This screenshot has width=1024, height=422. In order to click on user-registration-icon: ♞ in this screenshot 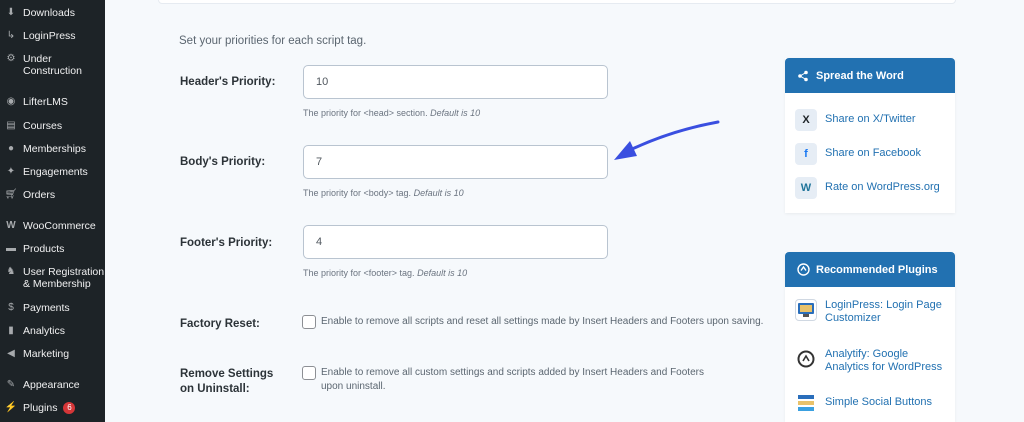, I will do `click(11, 271)`.